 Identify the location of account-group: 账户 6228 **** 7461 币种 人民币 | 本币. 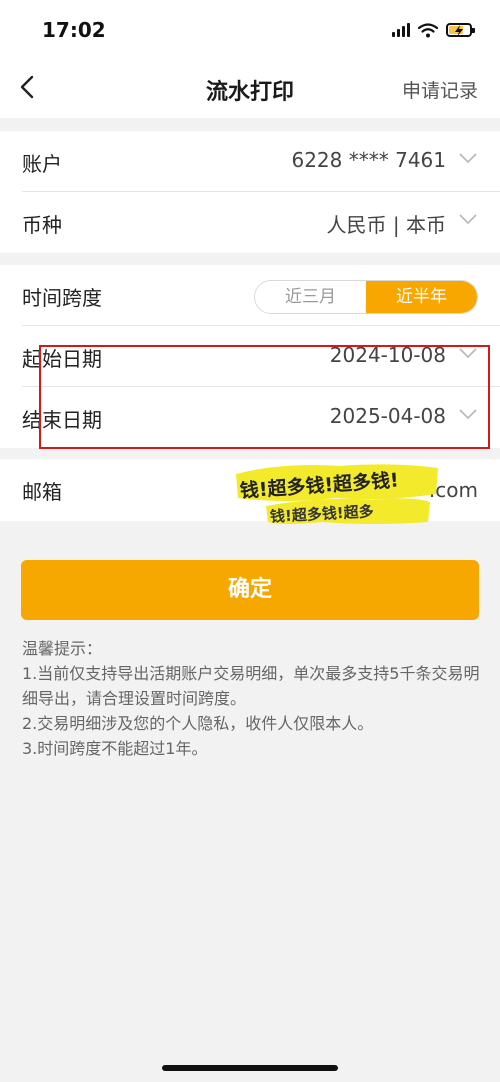
(250, 192).